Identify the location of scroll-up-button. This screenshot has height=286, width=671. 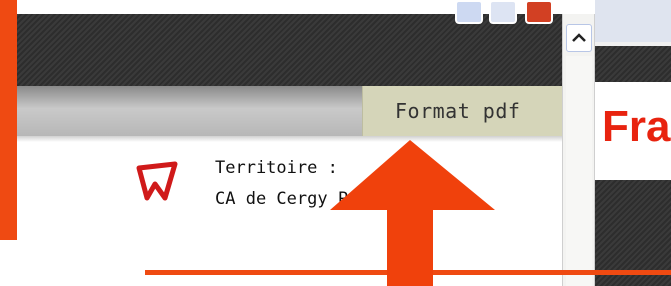
(579, 38).